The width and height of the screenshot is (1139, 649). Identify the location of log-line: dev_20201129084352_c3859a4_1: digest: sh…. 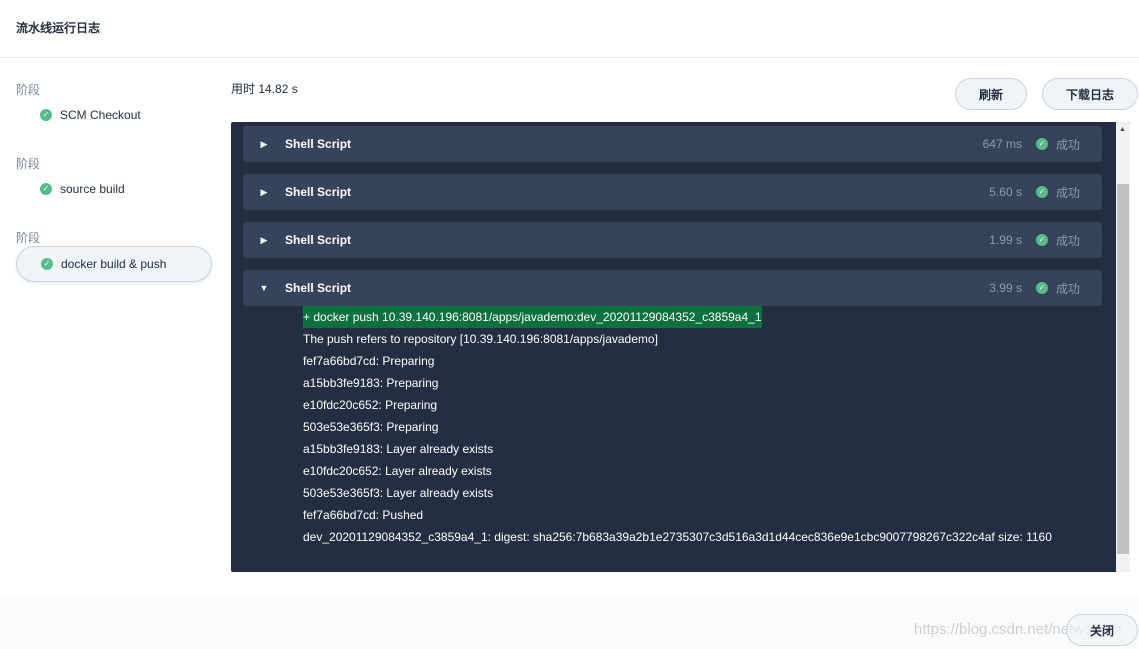
(677, 537).